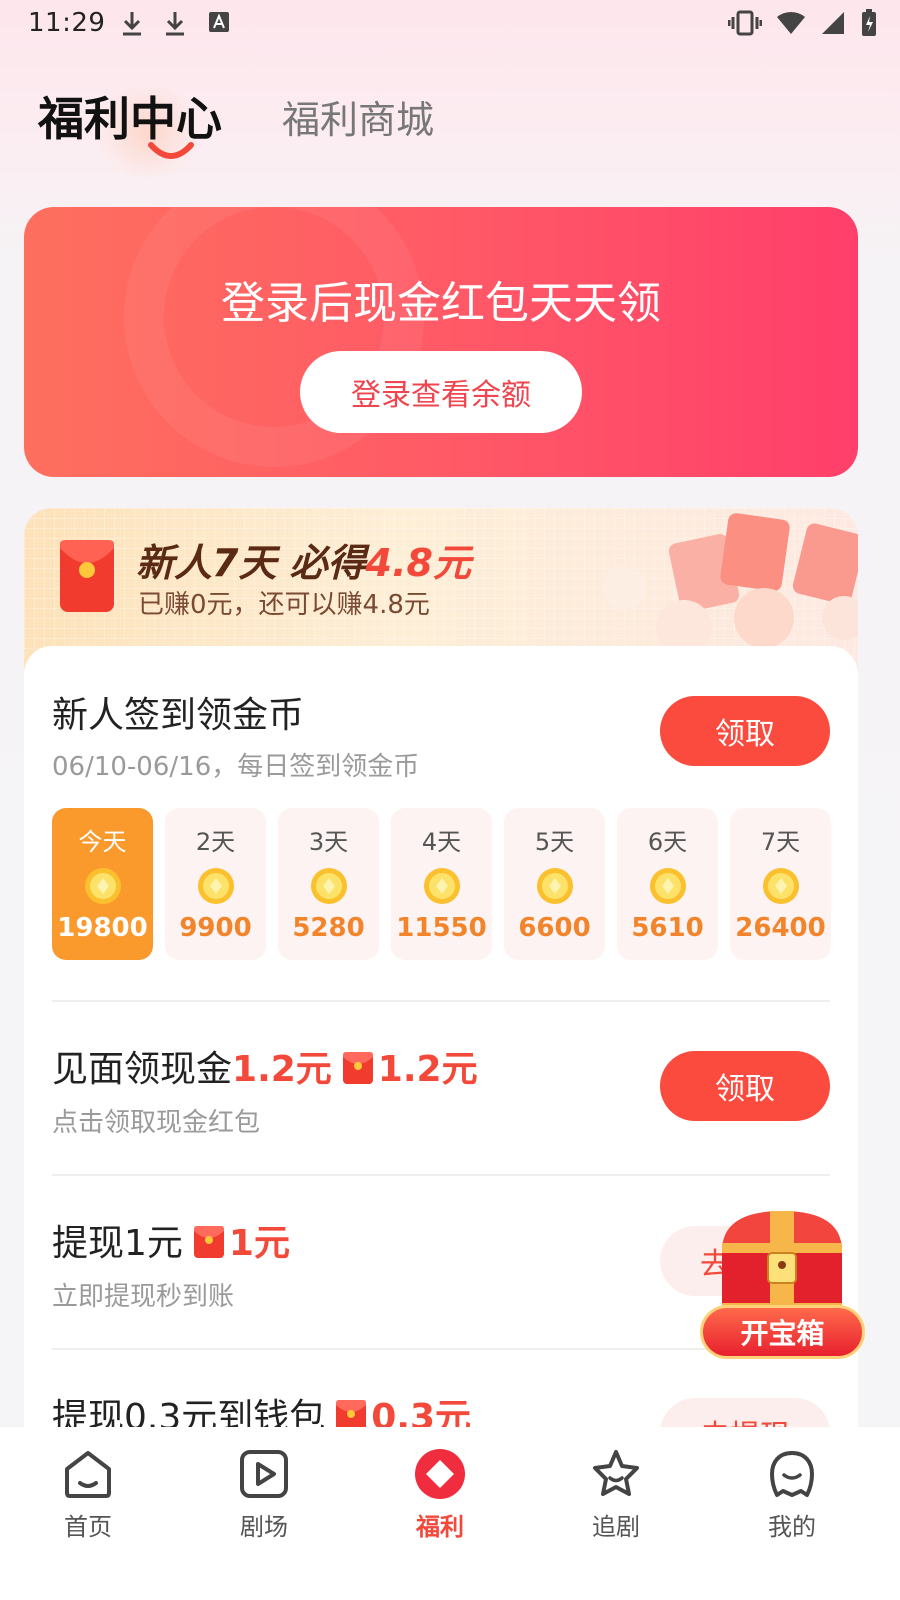 The height and width of the screenshot is (1600, 900). Describe the element at coordinates (745, 1086) in the screenshot. I see `task-meet-cash-claim-button: 领取` at that location.